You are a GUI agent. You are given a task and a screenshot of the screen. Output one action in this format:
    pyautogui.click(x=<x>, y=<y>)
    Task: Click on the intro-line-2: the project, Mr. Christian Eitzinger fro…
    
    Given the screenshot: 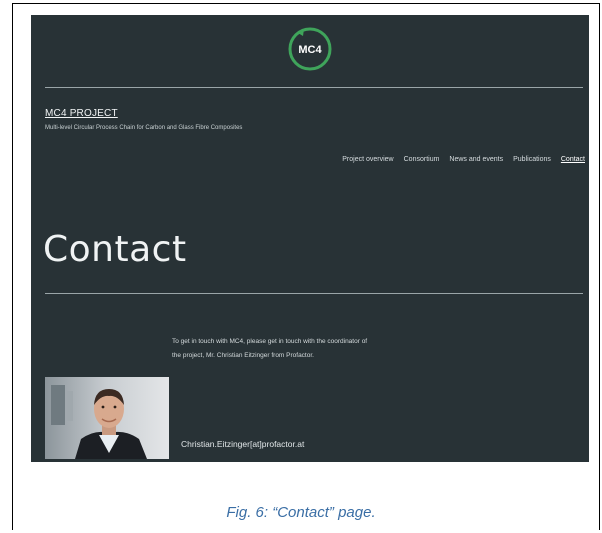 What is the action you would take?
    pyautogui.click(x=243, y=355)
    